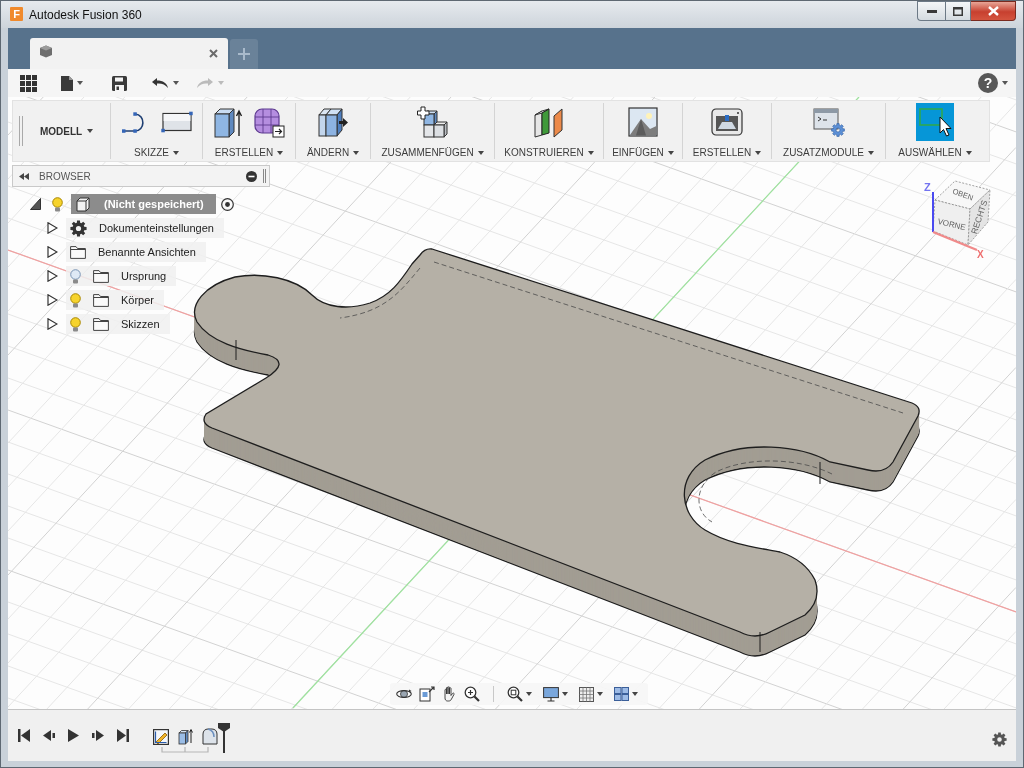 The width and height of the screenshot is (1024, 768). What do you see at coordinates (643, 153) in the screenshot?
I see `ribbon-menu-button: EINFÜGEN` at bounding box center [643, 153].